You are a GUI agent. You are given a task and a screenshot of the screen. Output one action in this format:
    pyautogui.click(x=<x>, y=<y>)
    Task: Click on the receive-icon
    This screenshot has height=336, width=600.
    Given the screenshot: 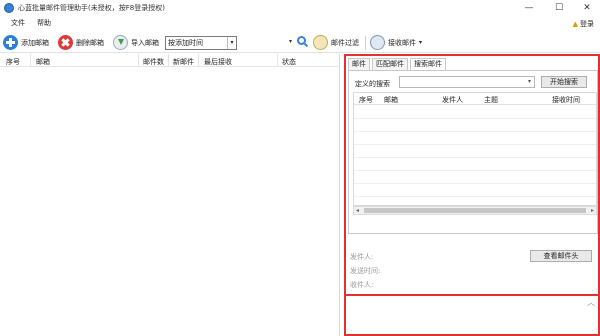 What is the action you would take?
    pyautogui.click(x=377, y=42)
    